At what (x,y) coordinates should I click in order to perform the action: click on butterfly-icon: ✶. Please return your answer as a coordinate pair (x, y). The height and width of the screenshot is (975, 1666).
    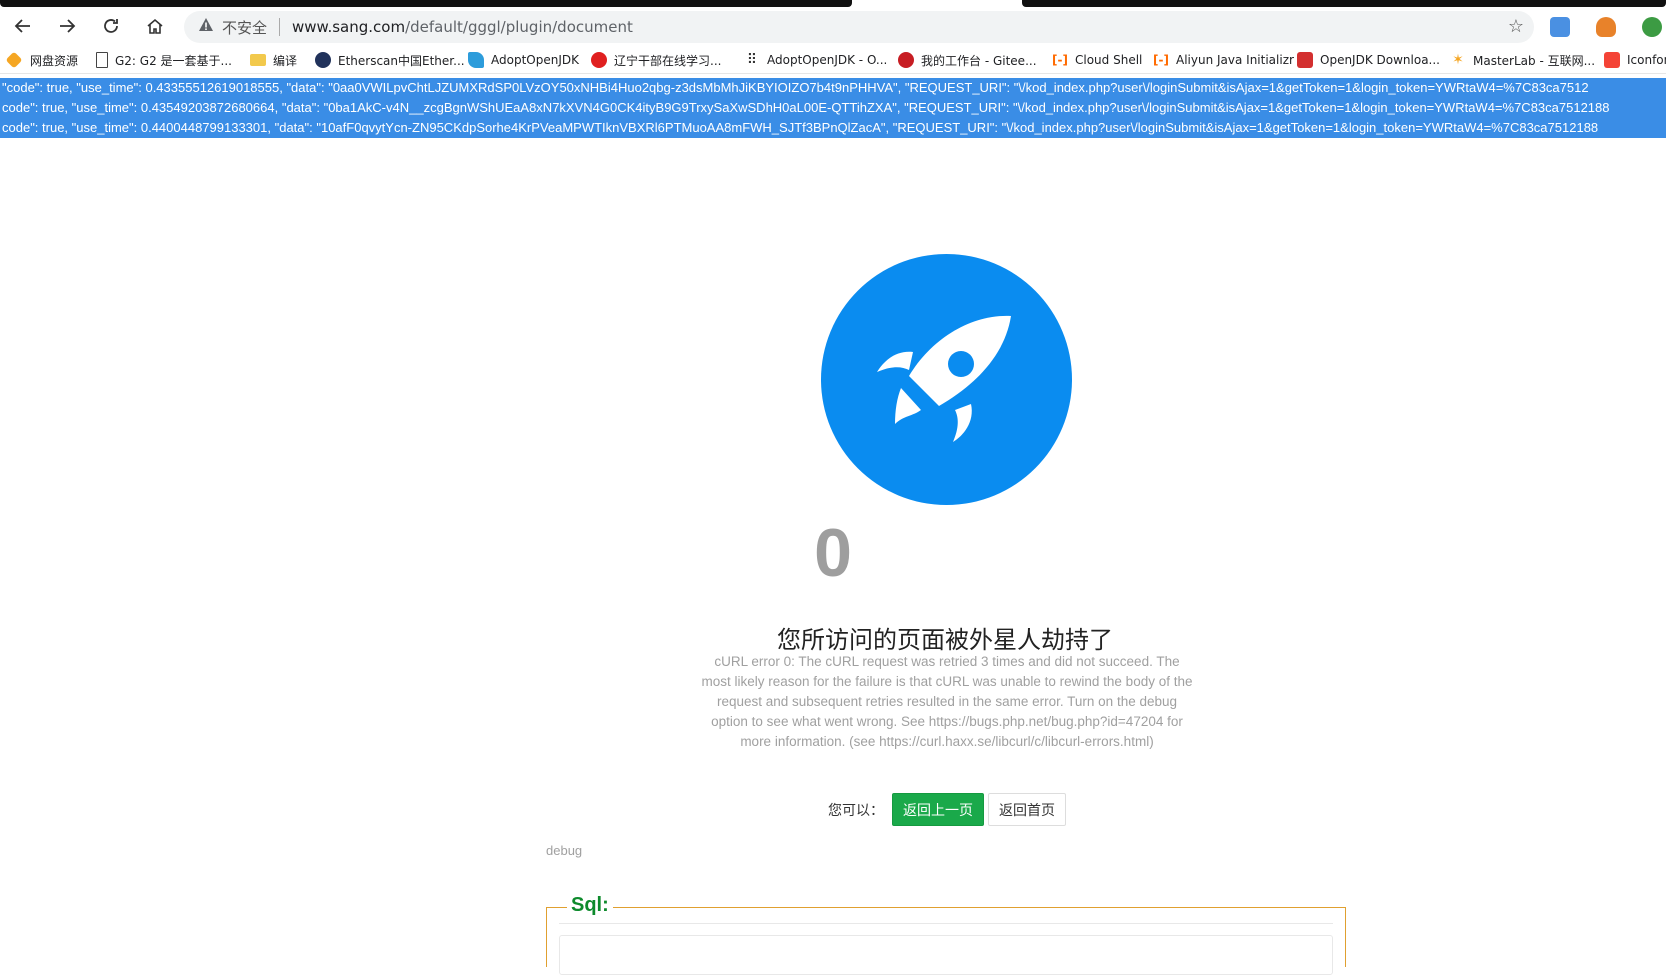
    Looking at the image, I should click on (1458, 60).